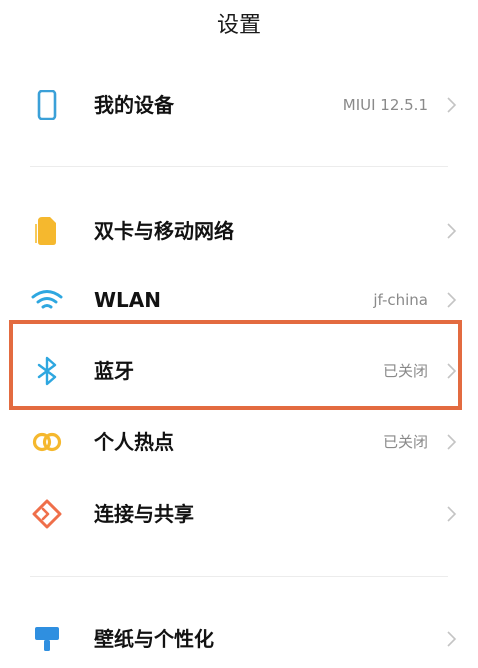 The height and width of the screenshot is (668, 478). Describe the element at coordinates (239, 514) in the screenshot. I see `settings-item-connection-share: 连接与共享` at that location.